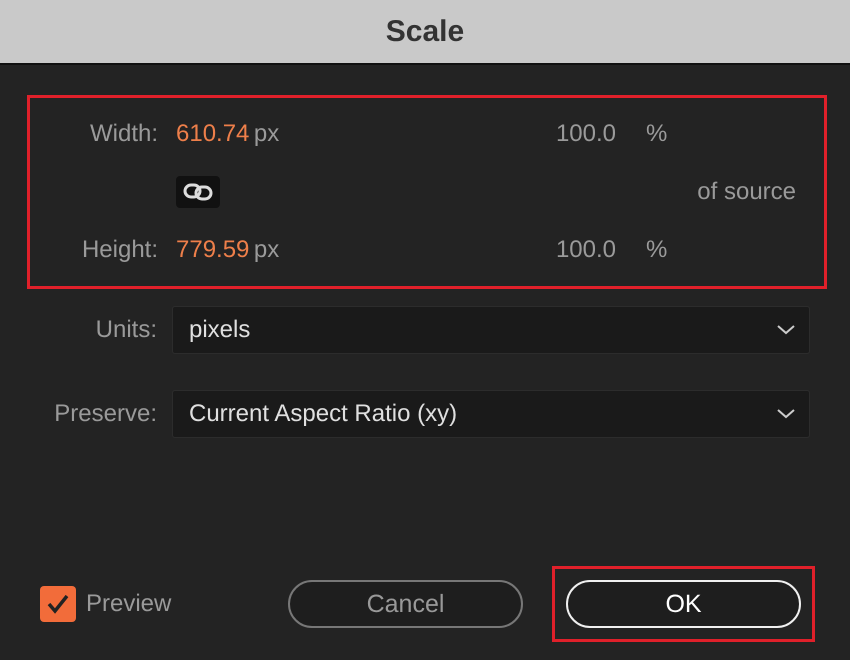  What do you see at coordinates (213, 133) in the screenshot?
I see `value-field: 610.74` at bounding box center [213, 133].